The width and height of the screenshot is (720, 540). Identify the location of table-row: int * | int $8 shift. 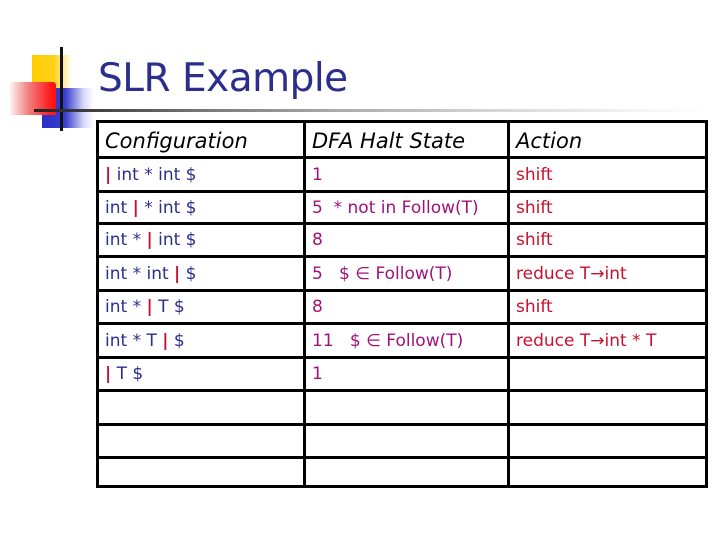
(402, 238).